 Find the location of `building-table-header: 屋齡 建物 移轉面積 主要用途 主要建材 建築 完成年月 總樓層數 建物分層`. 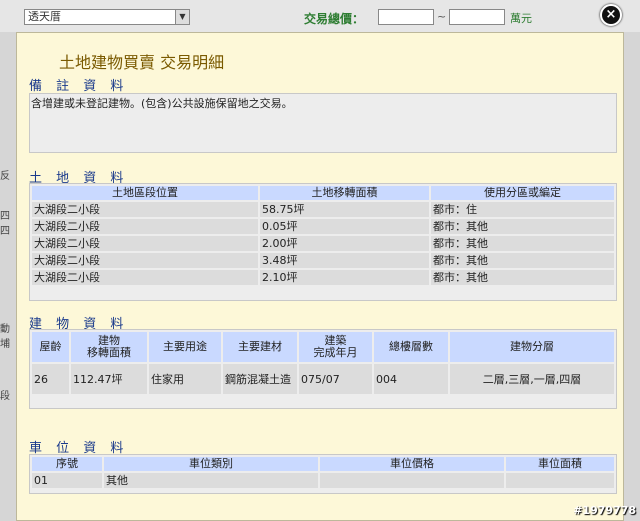

building-table-header: 屋齡 建物 移轉面積 主要用途 主要建材 建築 完成年月 總樓層數 建物分層 is located at coordinates (323, 347).